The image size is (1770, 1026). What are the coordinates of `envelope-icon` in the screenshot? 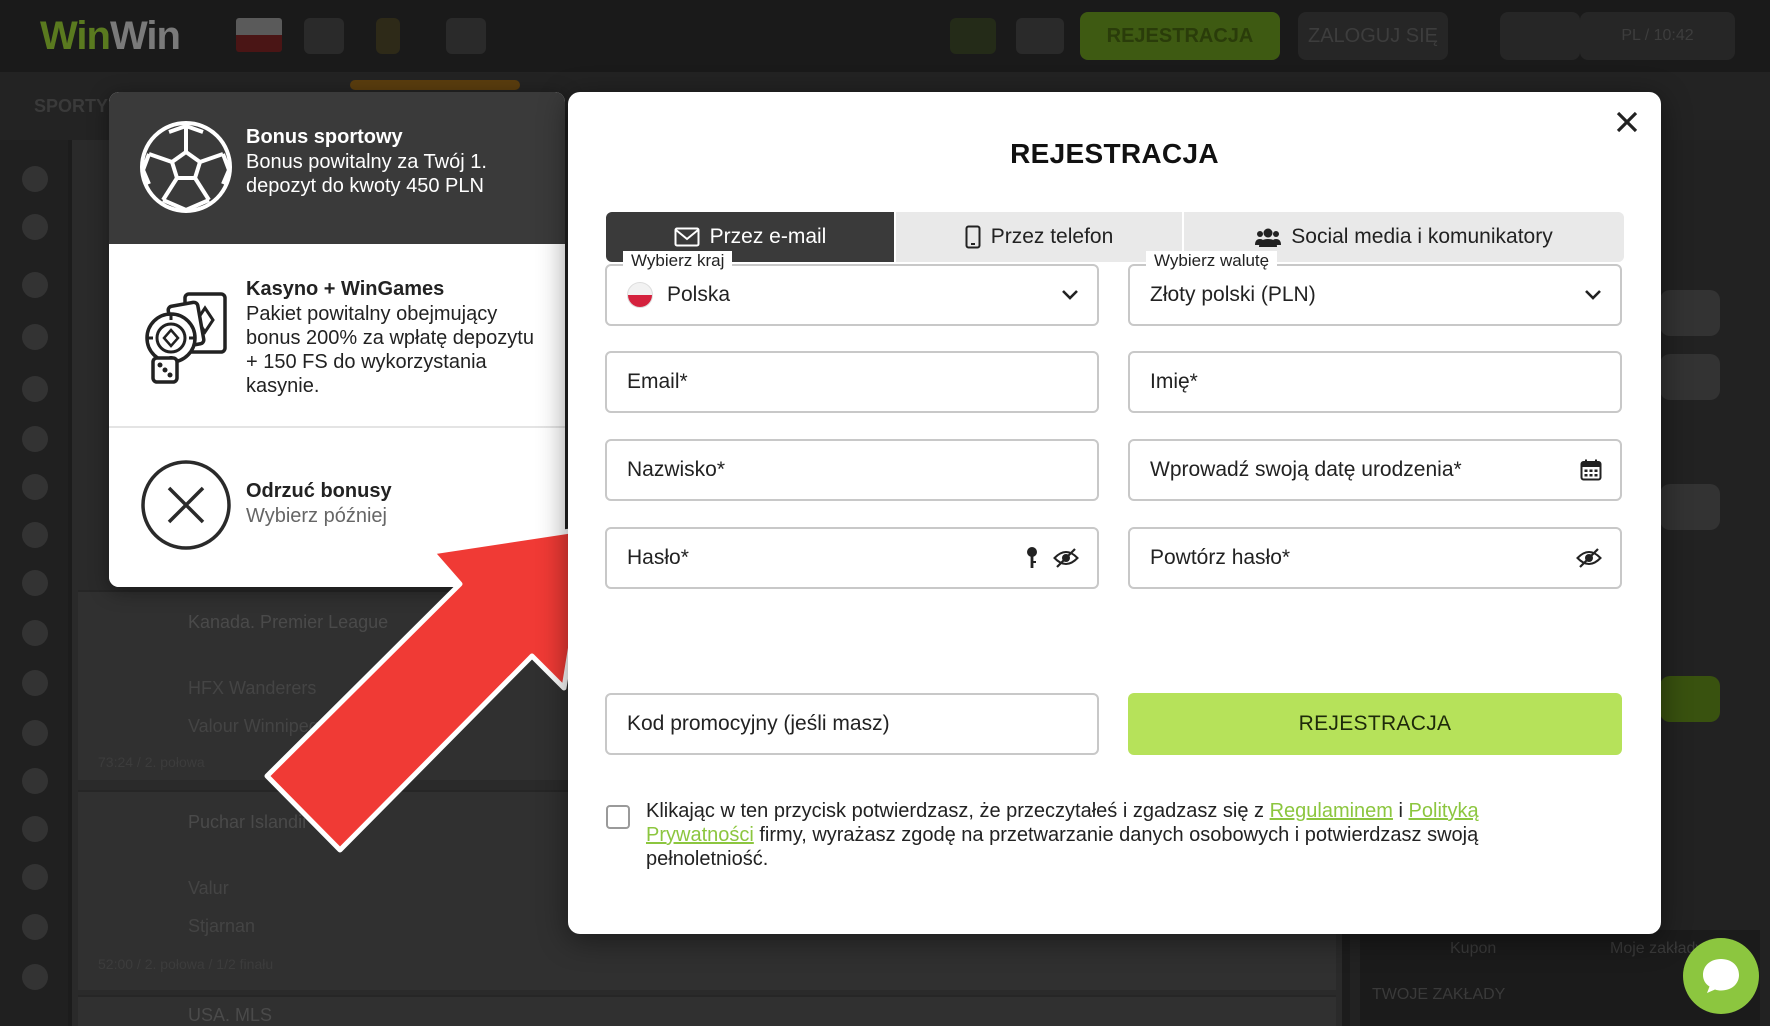 It's located at (687, 237).